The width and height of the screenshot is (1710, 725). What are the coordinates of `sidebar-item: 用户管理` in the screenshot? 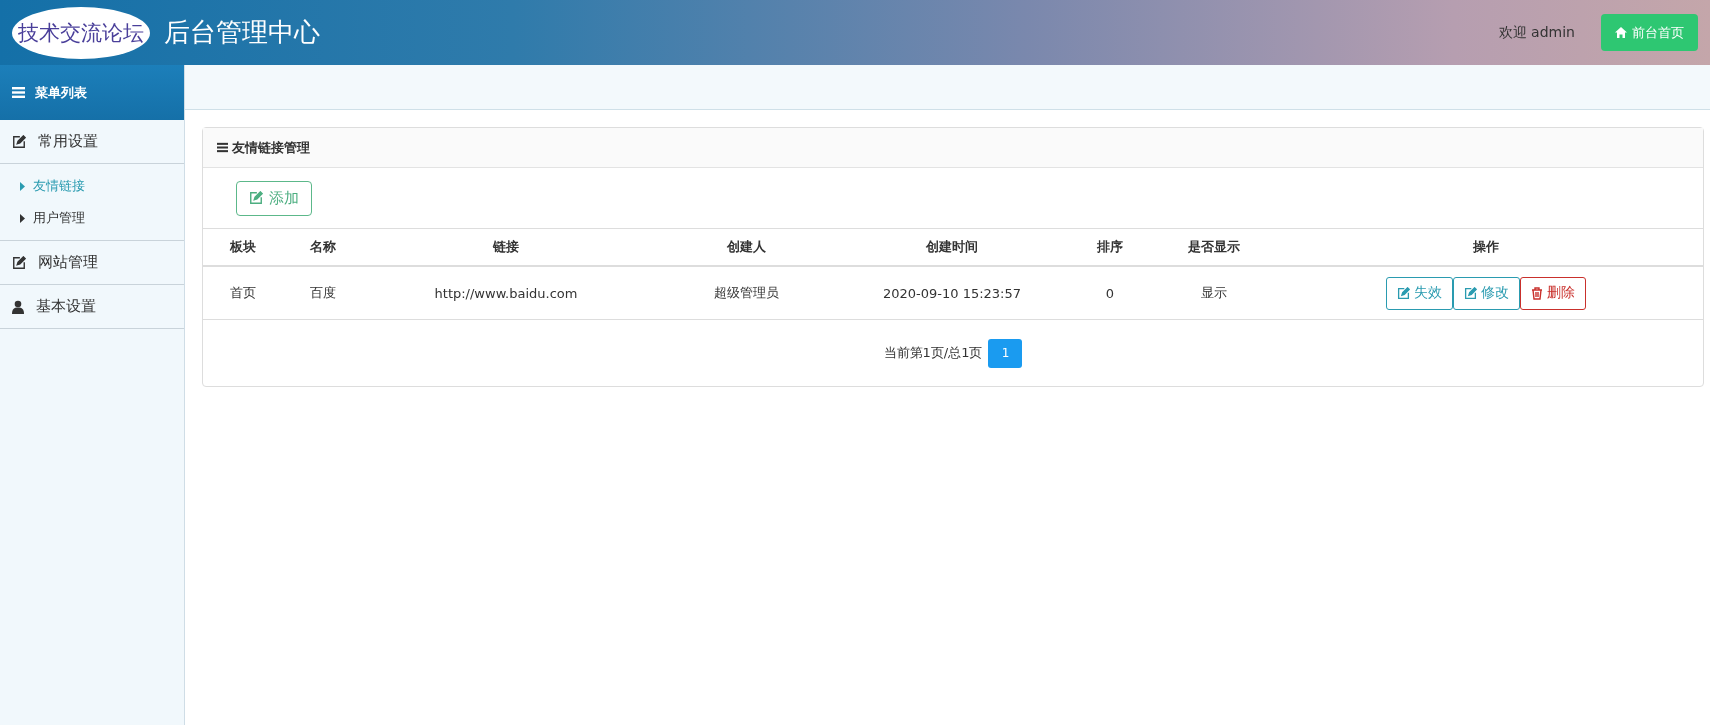 It's located at (92, 218).